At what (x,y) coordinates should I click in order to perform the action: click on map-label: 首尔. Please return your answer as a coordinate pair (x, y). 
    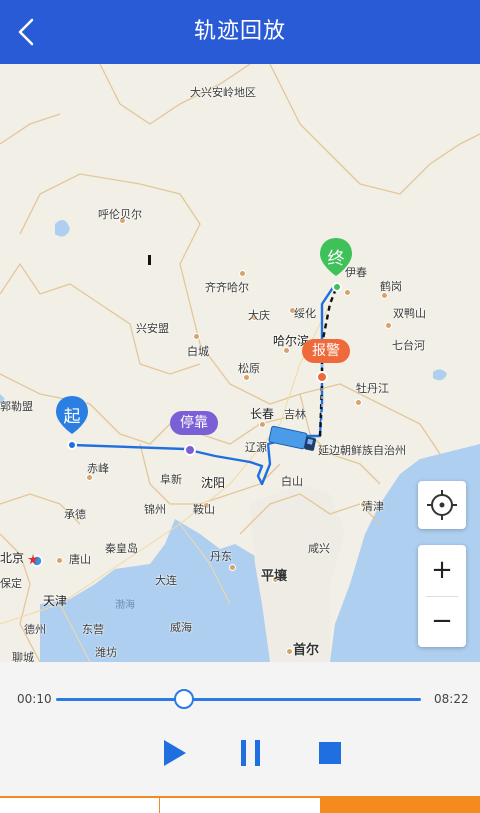
    Looking at the image, I should click on (306, 650).